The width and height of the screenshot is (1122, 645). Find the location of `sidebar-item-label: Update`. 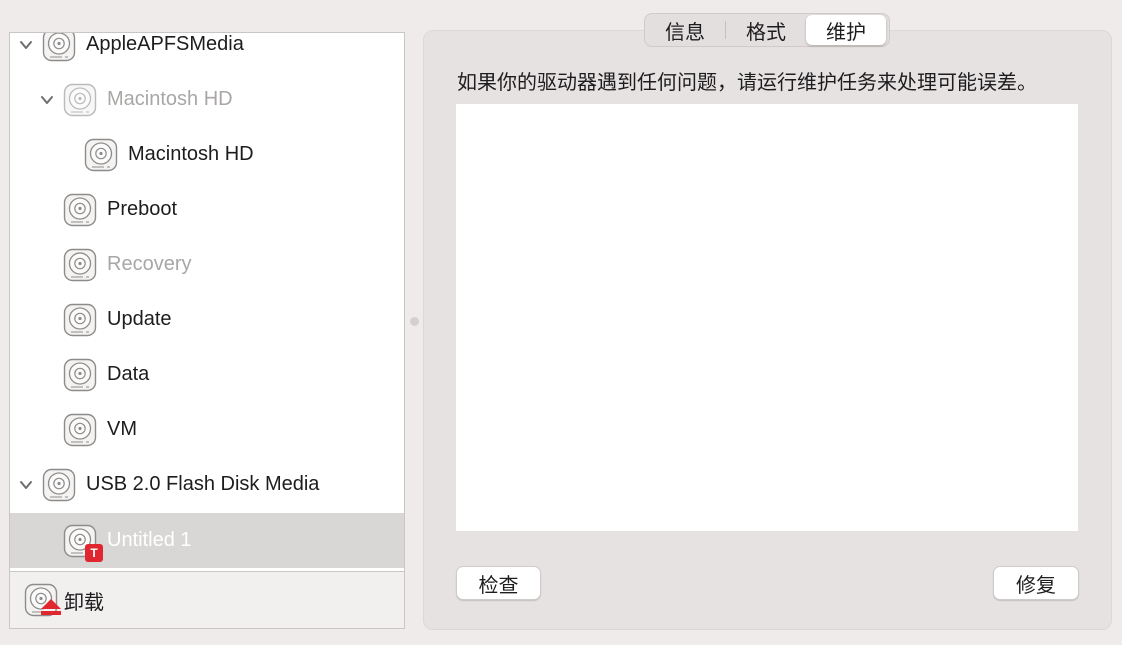

sidebar-item-label: Update is located at coordinates (139, 319).